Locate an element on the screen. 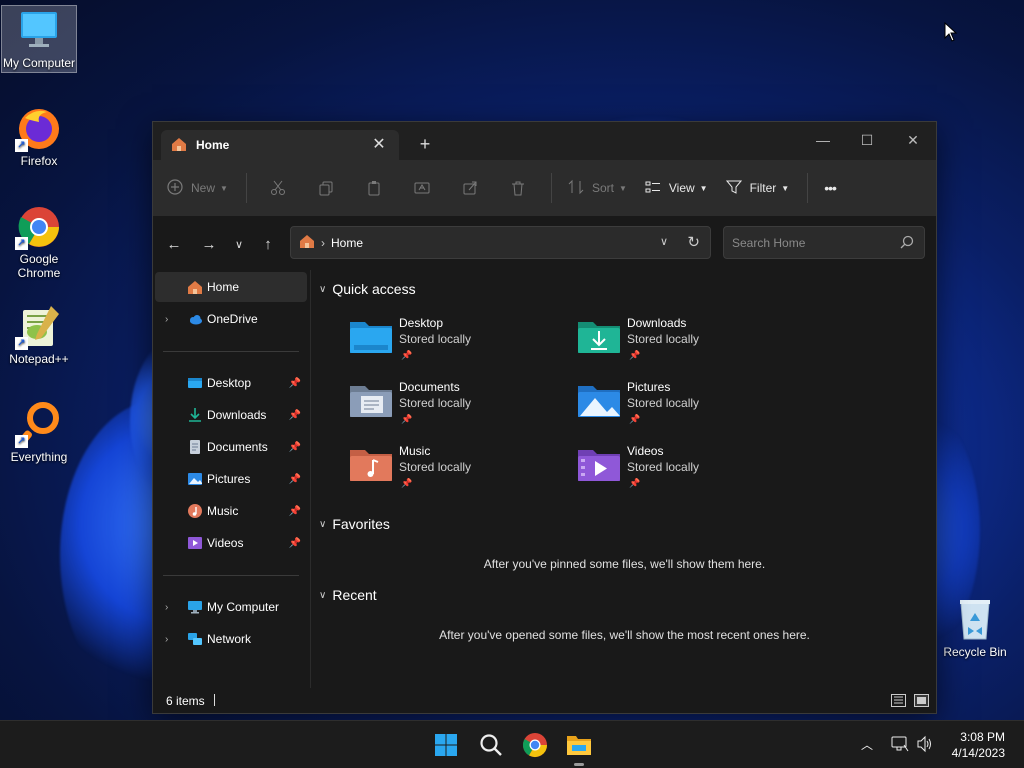  quick-access-item-documents: Documents Stored locally 📌 is located at coordinates (454, 408).